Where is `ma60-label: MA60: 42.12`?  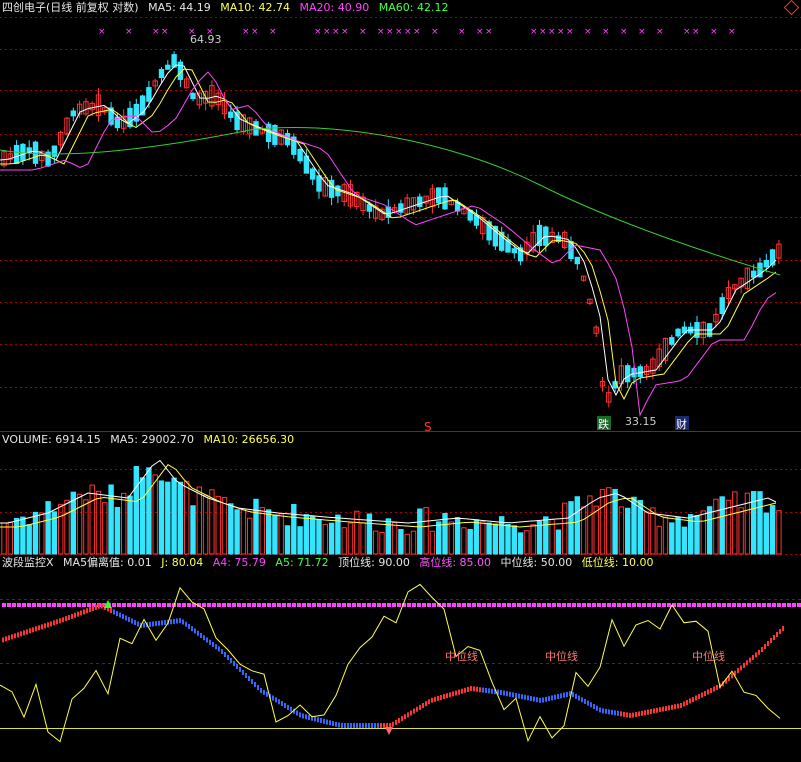
ma60-label: MA60: 42.12 is located at coordinates (413, 7).